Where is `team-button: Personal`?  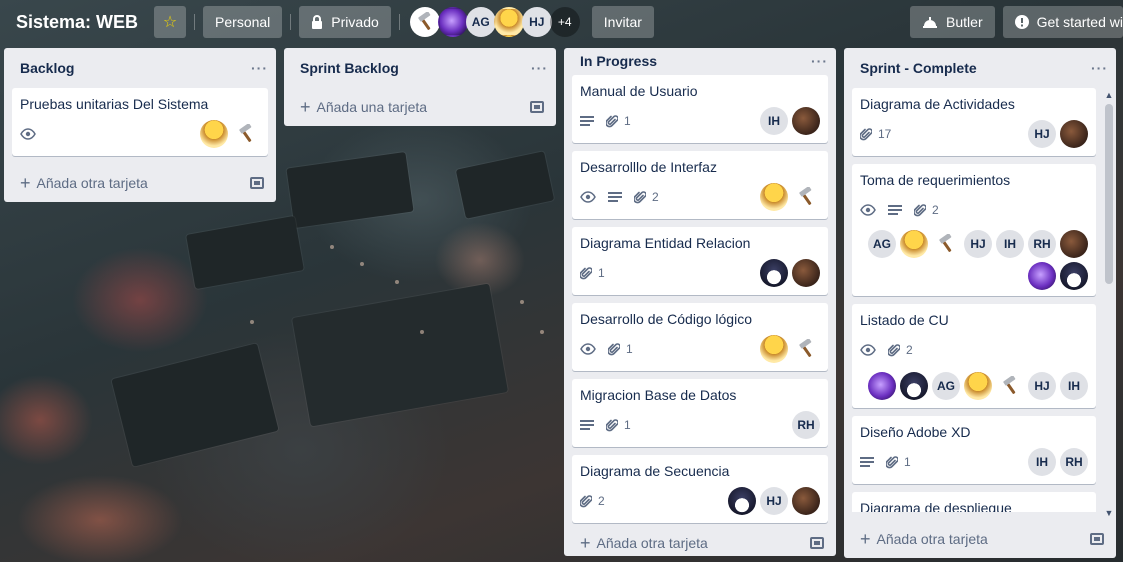
team-button: Personal is located at coordinates (243, 22).